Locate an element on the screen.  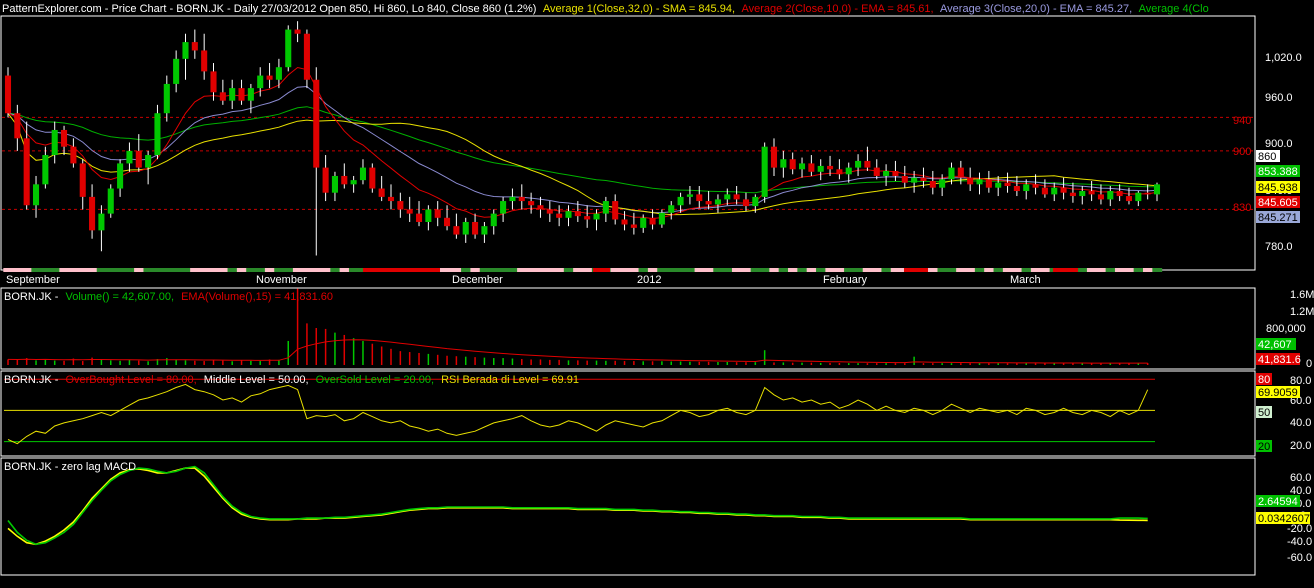
price-tick-900: 900.0 is located at coordinates (1279, 144).